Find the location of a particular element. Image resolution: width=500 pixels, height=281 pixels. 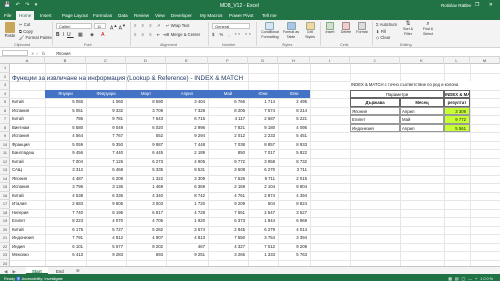

lookup-result-cell: 3 309 is located at coordinates (457, 110).